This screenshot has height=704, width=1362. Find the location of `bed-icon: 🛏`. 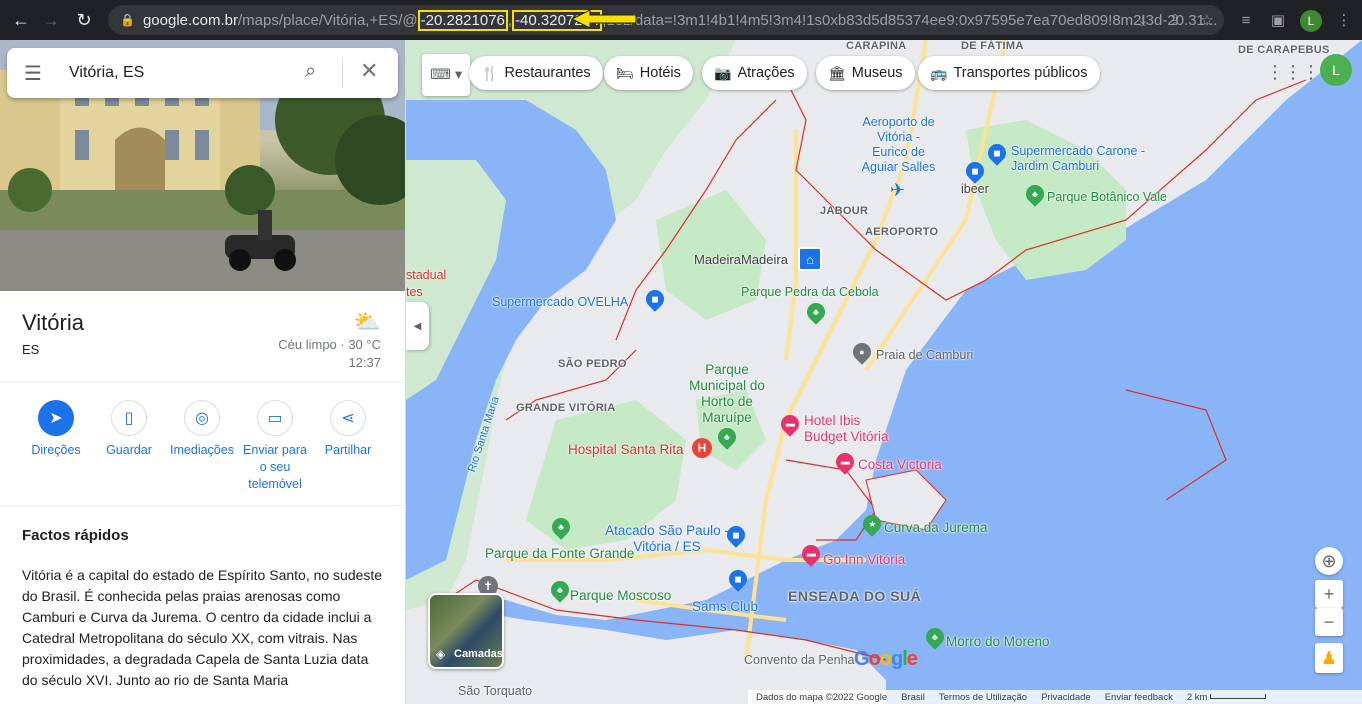

bed-icon: 🛏 is located at coordinates (625, 72).